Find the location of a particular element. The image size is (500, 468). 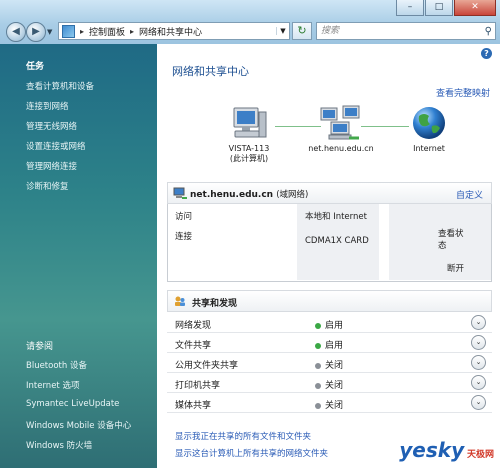

network-type: (域网络) is located at coordinates (292, 195).